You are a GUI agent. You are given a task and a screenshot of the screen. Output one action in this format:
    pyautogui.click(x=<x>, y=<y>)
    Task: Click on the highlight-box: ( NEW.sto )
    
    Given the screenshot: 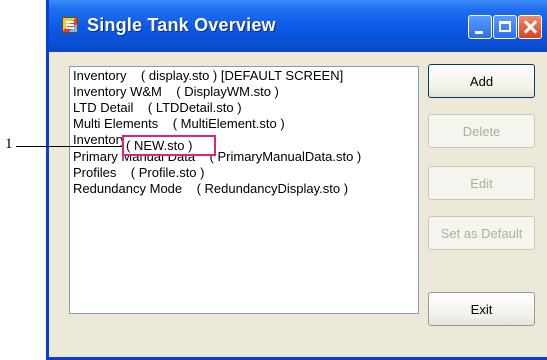 What is the action you would take?
    pyautogui.click(x=169, y=145)
    